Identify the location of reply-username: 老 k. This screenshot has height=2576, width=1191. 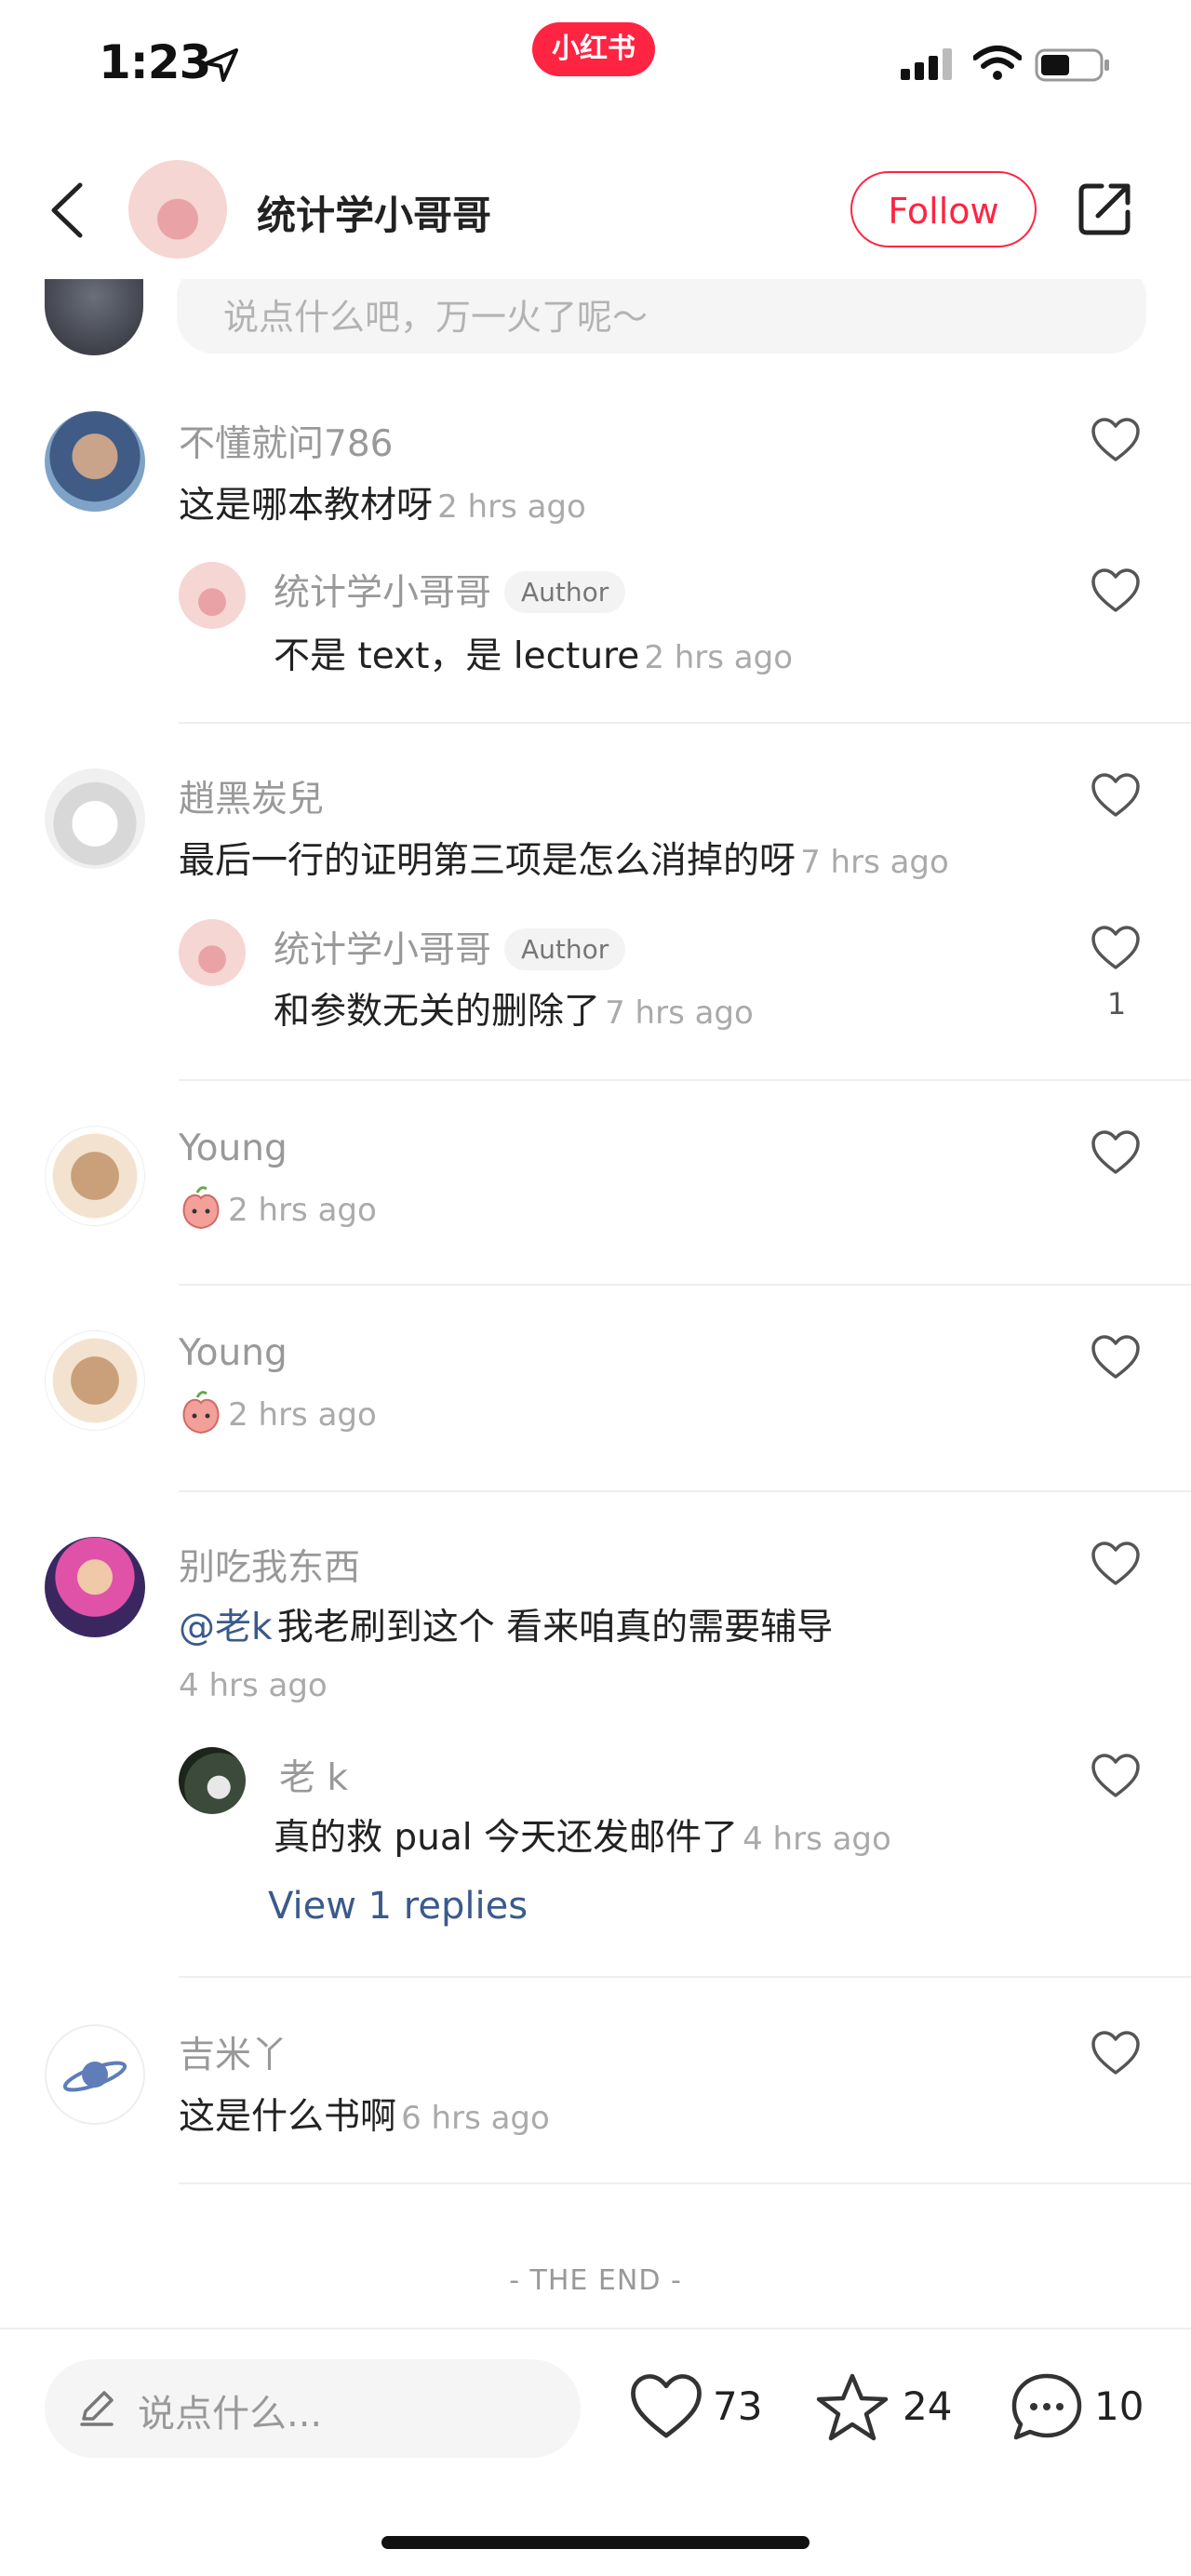
(313, 1775).